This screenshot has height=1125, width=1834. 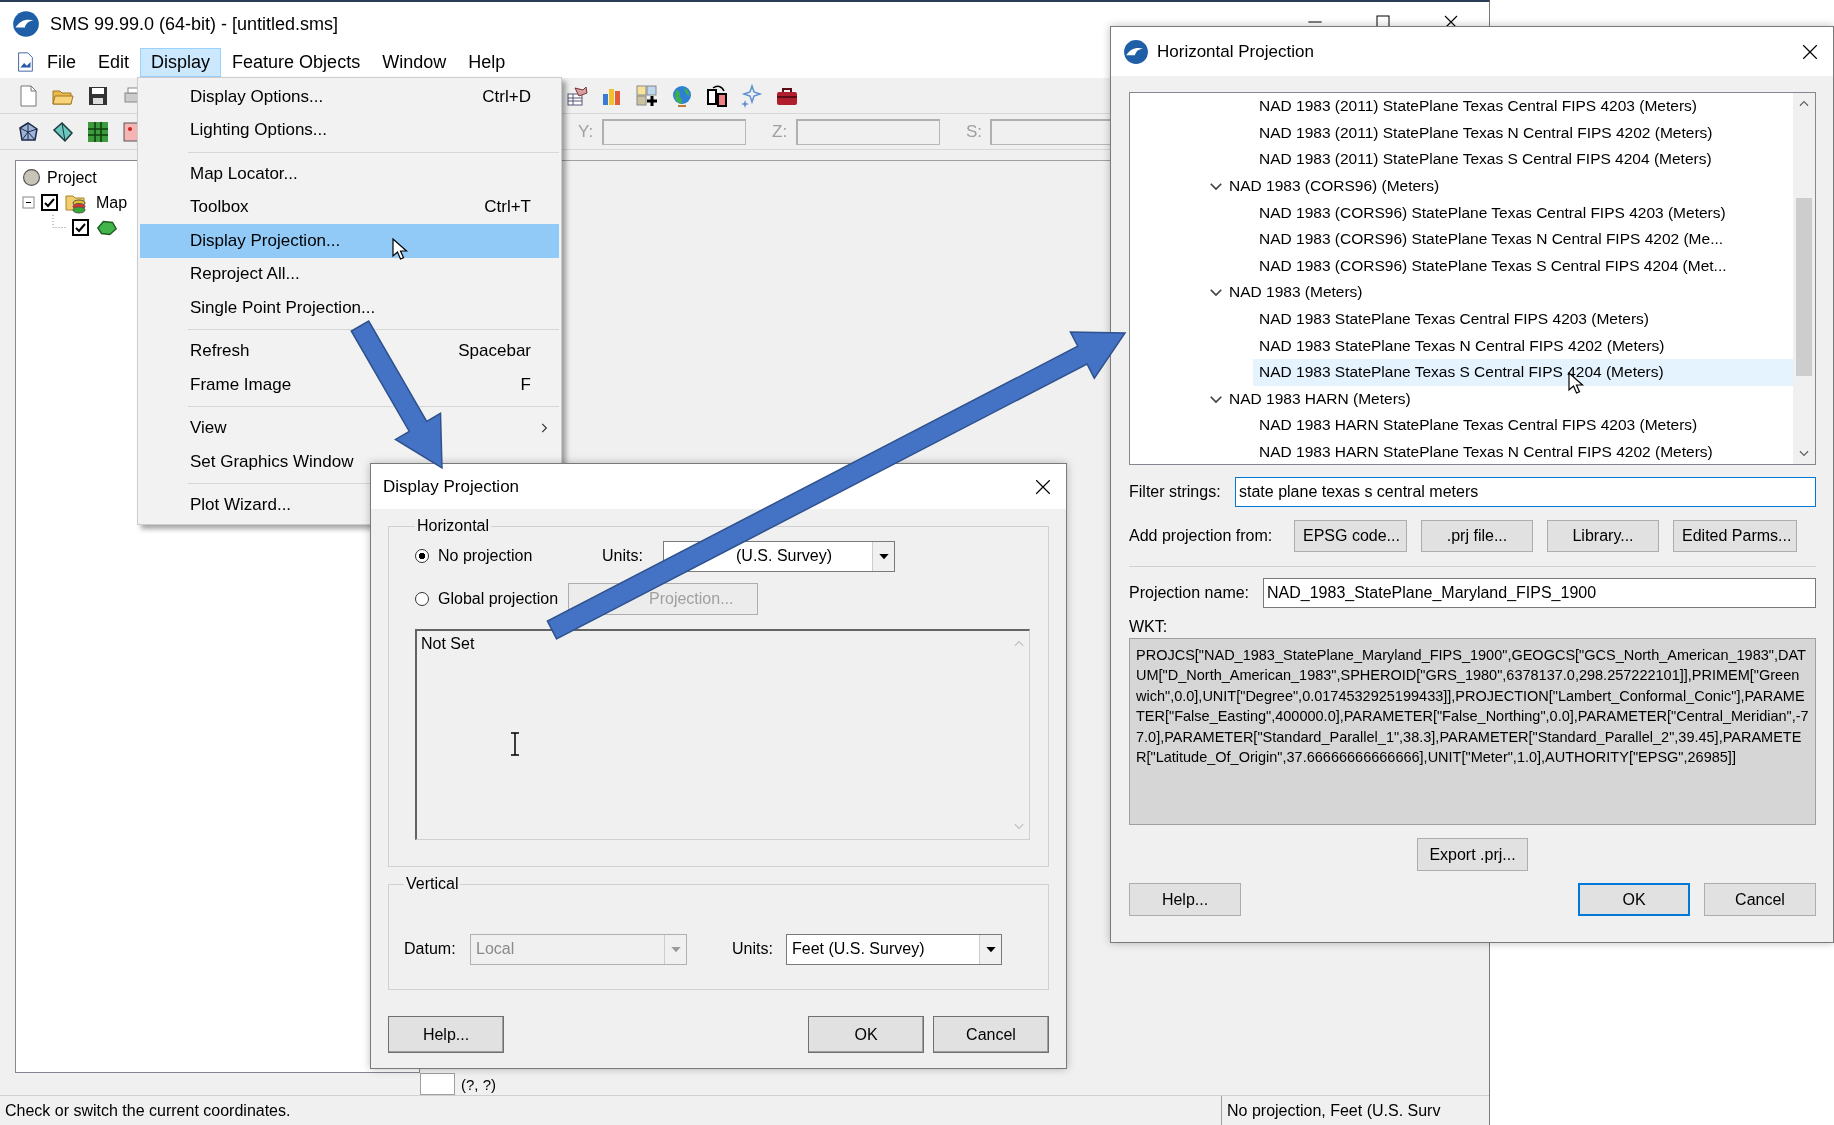 What do you see at coordinates (148, 1110) in the screenshot?
I see `status-message: Check or switch the current coordinates.` at bounding box center [148, 1110].